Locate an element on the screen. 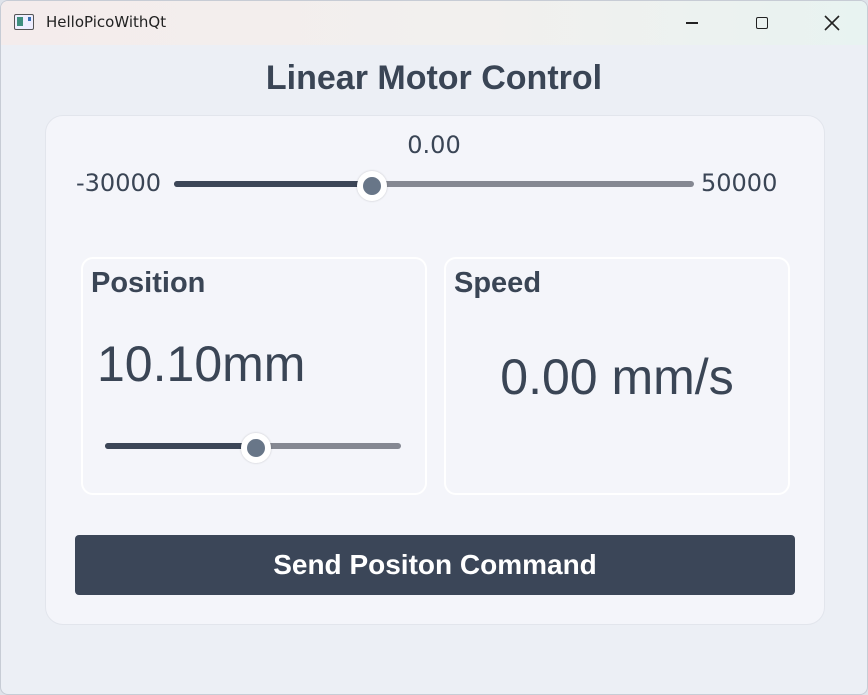 The image size is (868, 695). main-slider-max-label: 50000 is located at coordinates (739, 183).